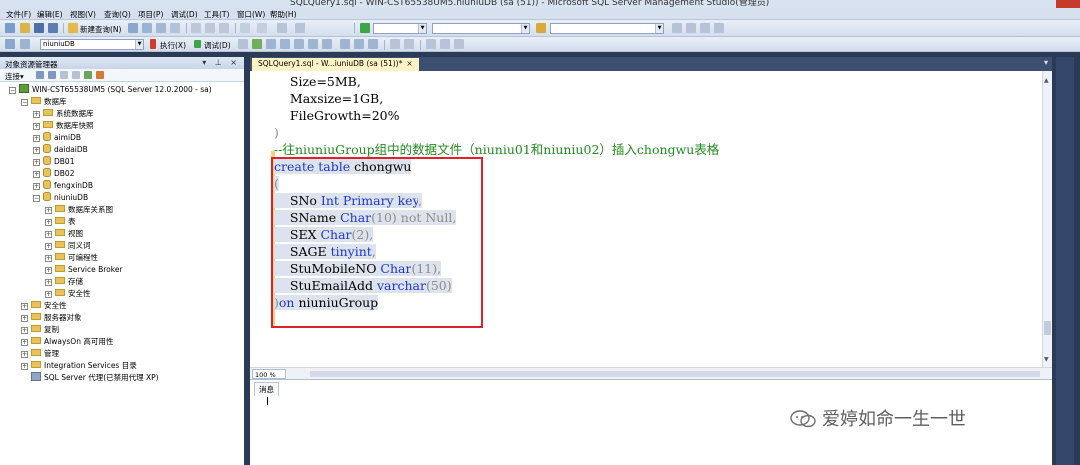  I want to click on client-stats-icon, so click(327, 44).